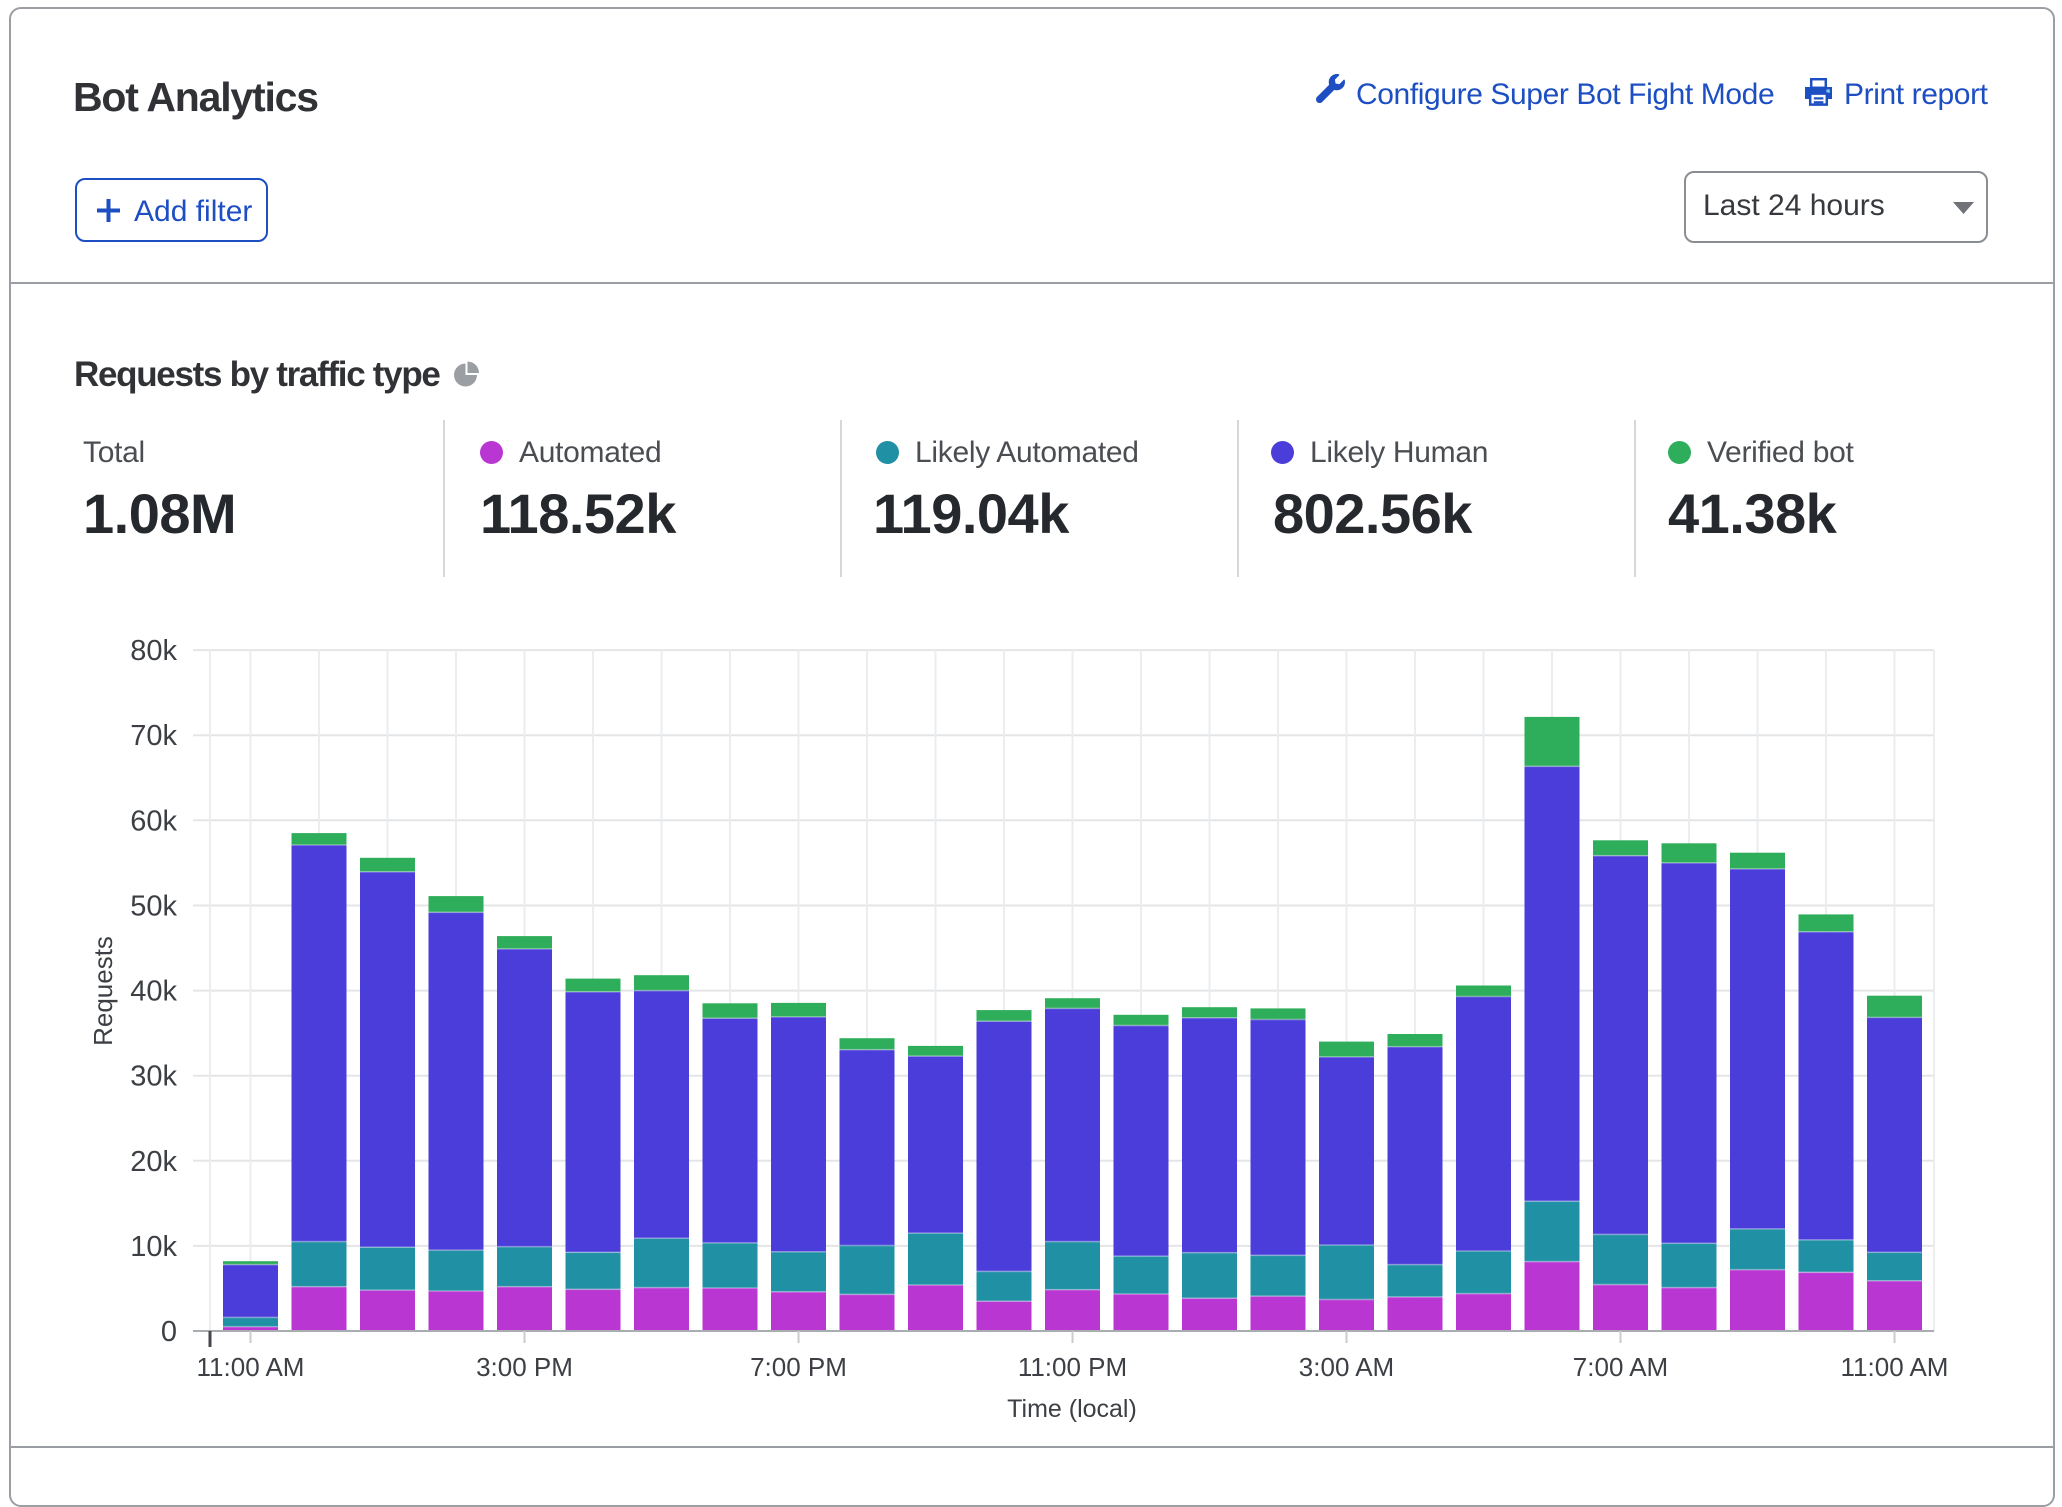 The height and width of the screenshot is (1507, 2062). What do you see at coordinates (153, 651) in the screenshot?
I see `svg-text: 80k` at bounding box center [153, 651].